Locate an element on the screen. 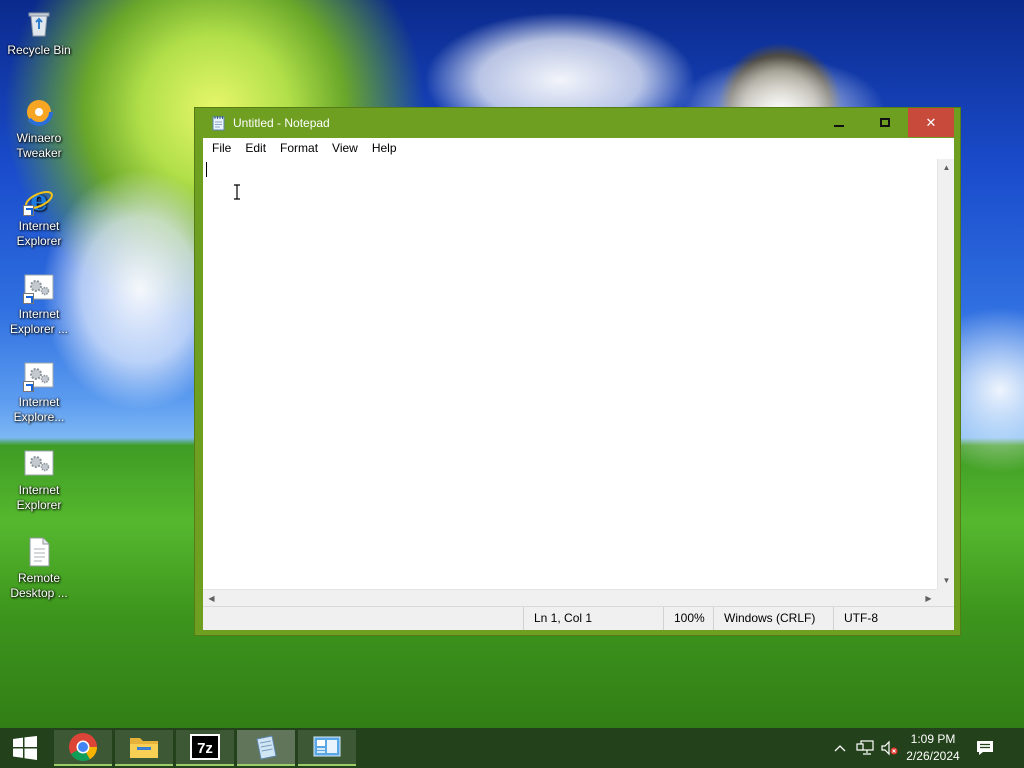 The width and height of the screenshot is (1024, 768). notepad-taskbar-icon is located at coordinates (266, 747).